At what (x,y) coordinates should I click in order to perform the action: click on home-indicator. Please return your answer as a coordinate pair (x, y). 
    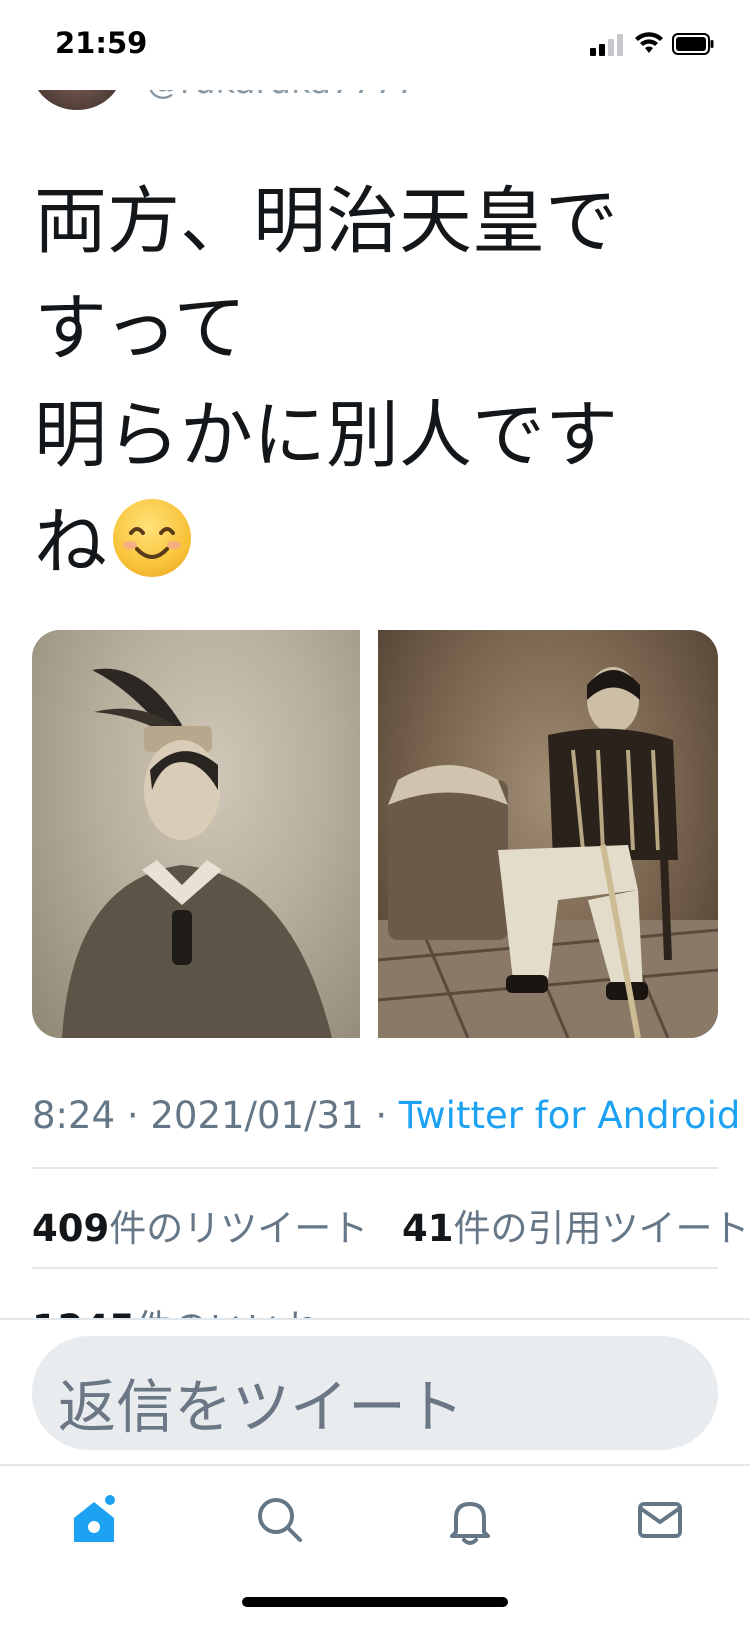
    Looking at the image, I should click on (375, 1602).